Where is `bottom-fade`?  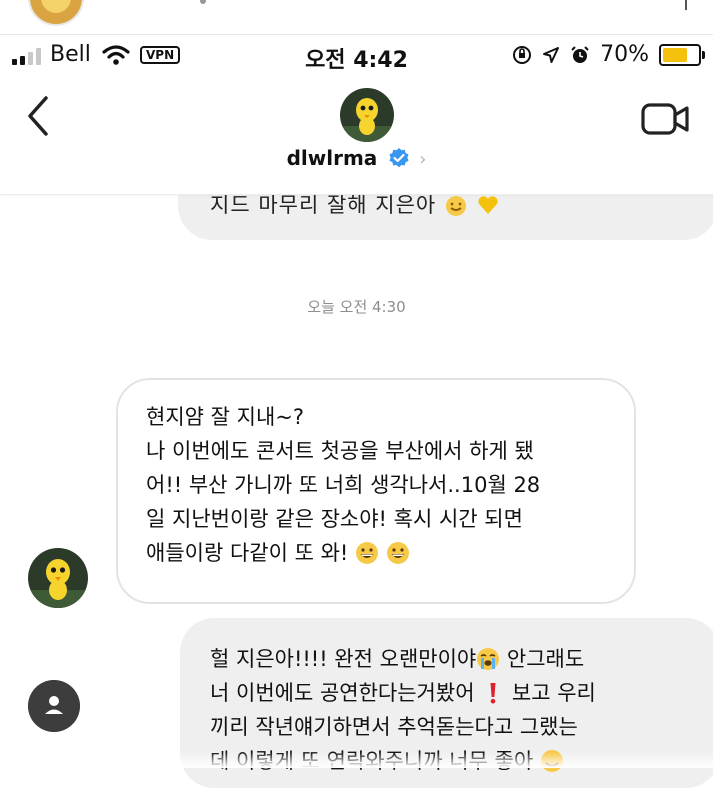
bottom-fade is located at coordinates (356, 760).